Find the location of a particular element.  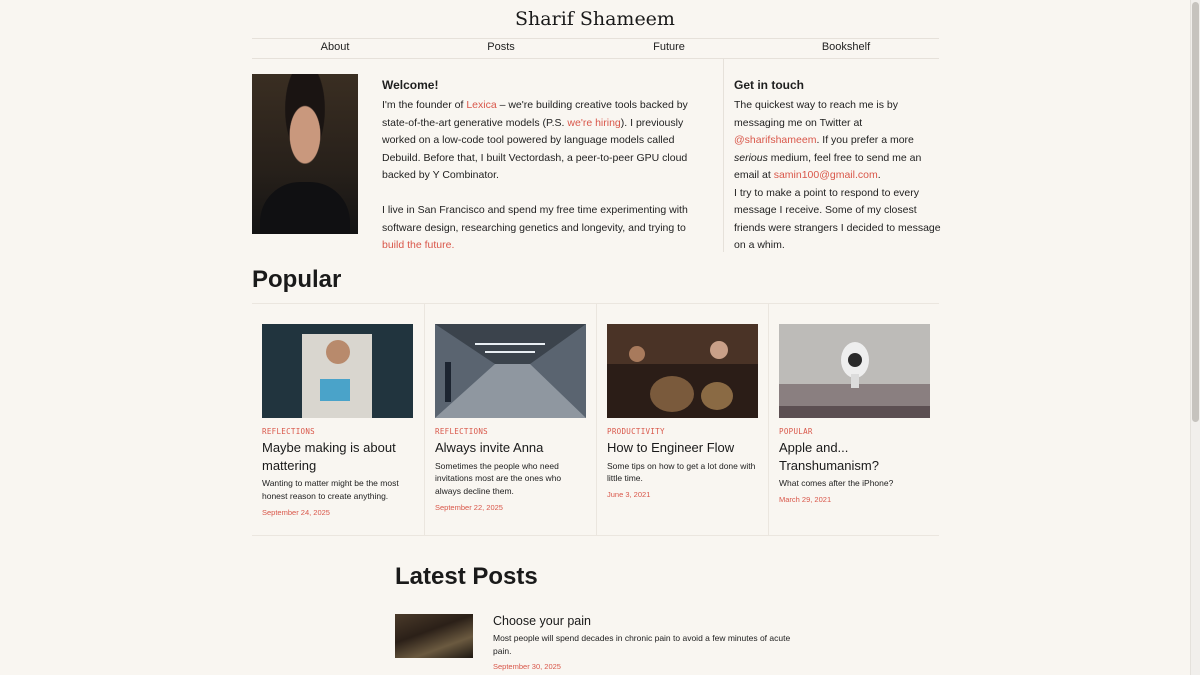

post-title: Maybe making is about mattering is located at coordinates (338, 456).